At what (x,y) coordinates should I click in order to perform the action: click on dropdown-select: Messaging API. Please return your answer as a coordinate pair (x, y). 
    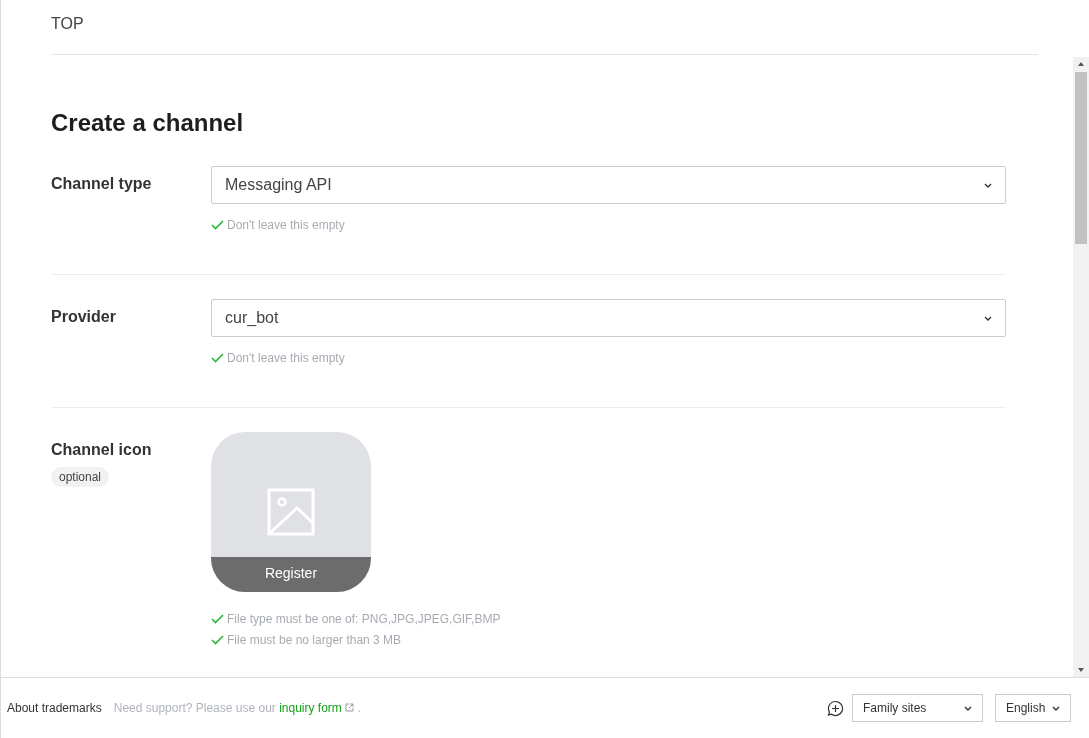
    Looking at the image, I should click on (608, 185).